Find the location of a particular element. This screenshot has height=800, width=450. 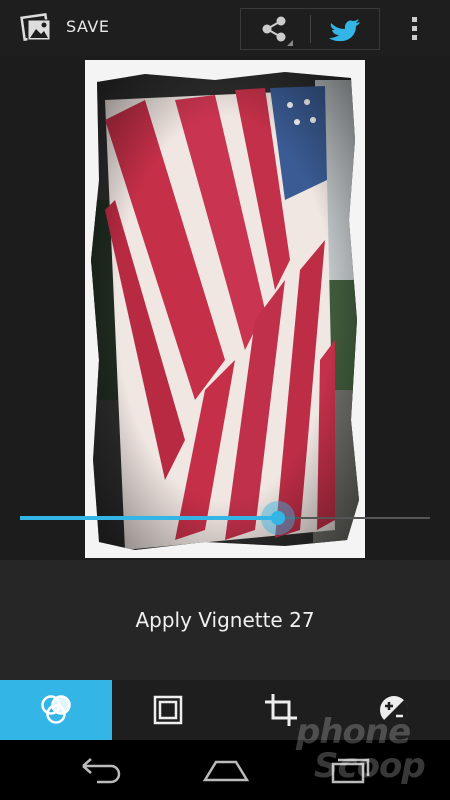

slider-fill is located at coordinates (149, 518).